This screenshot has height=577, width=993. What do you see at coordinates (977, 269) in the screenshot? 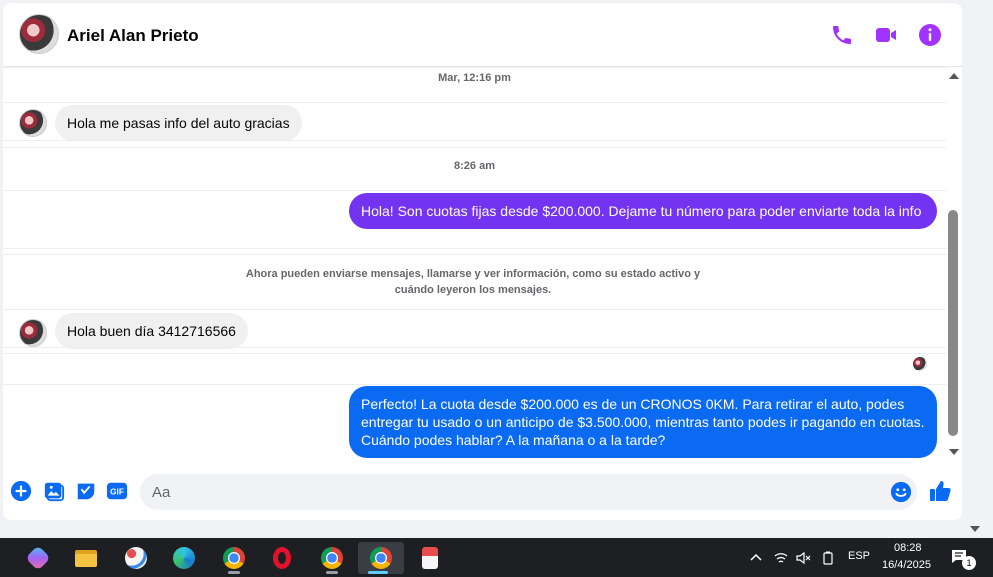
I see `page-scrollbar` at bounding box center [977, 269].